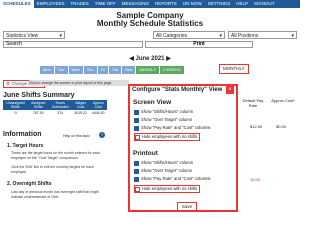 The width and height of the screenshot is (320, 240). Describe the element at coordinates (281, 126) in the screenshot. I see `cost-value: $0.00` at that location.